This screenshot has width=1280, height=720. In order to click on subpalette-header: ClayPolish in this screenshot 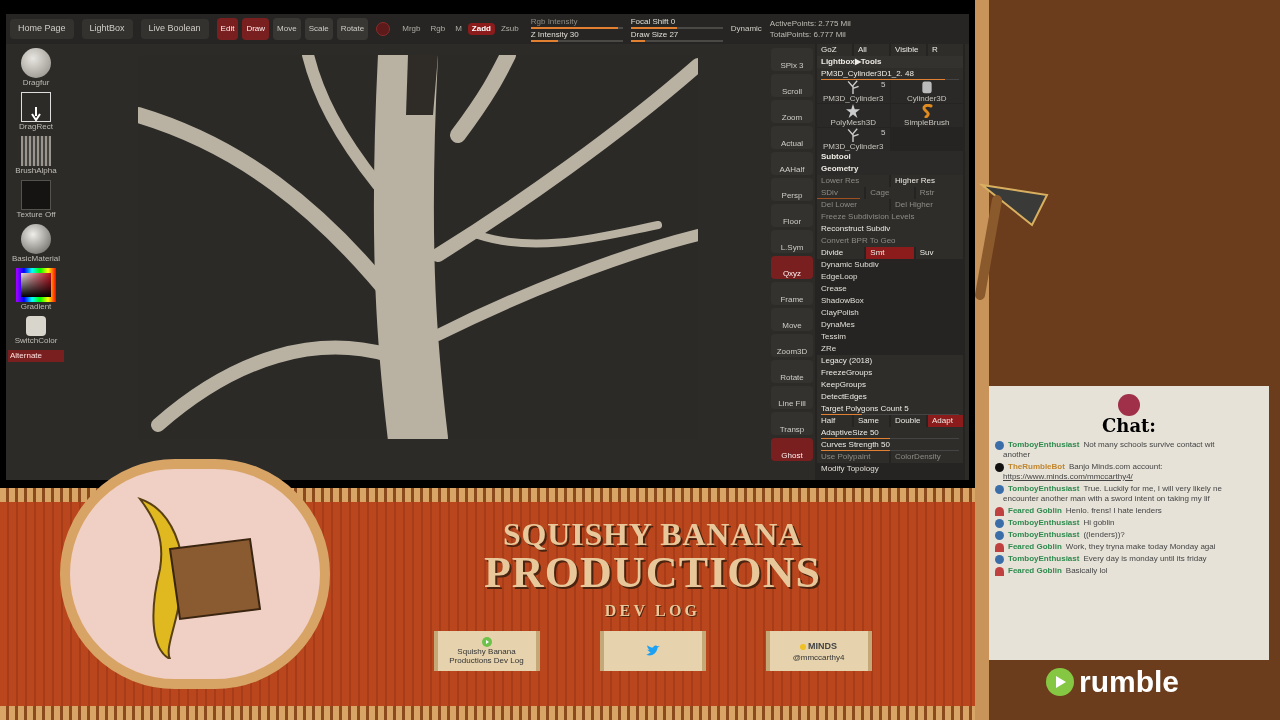, I will do `click(890, 313)`.